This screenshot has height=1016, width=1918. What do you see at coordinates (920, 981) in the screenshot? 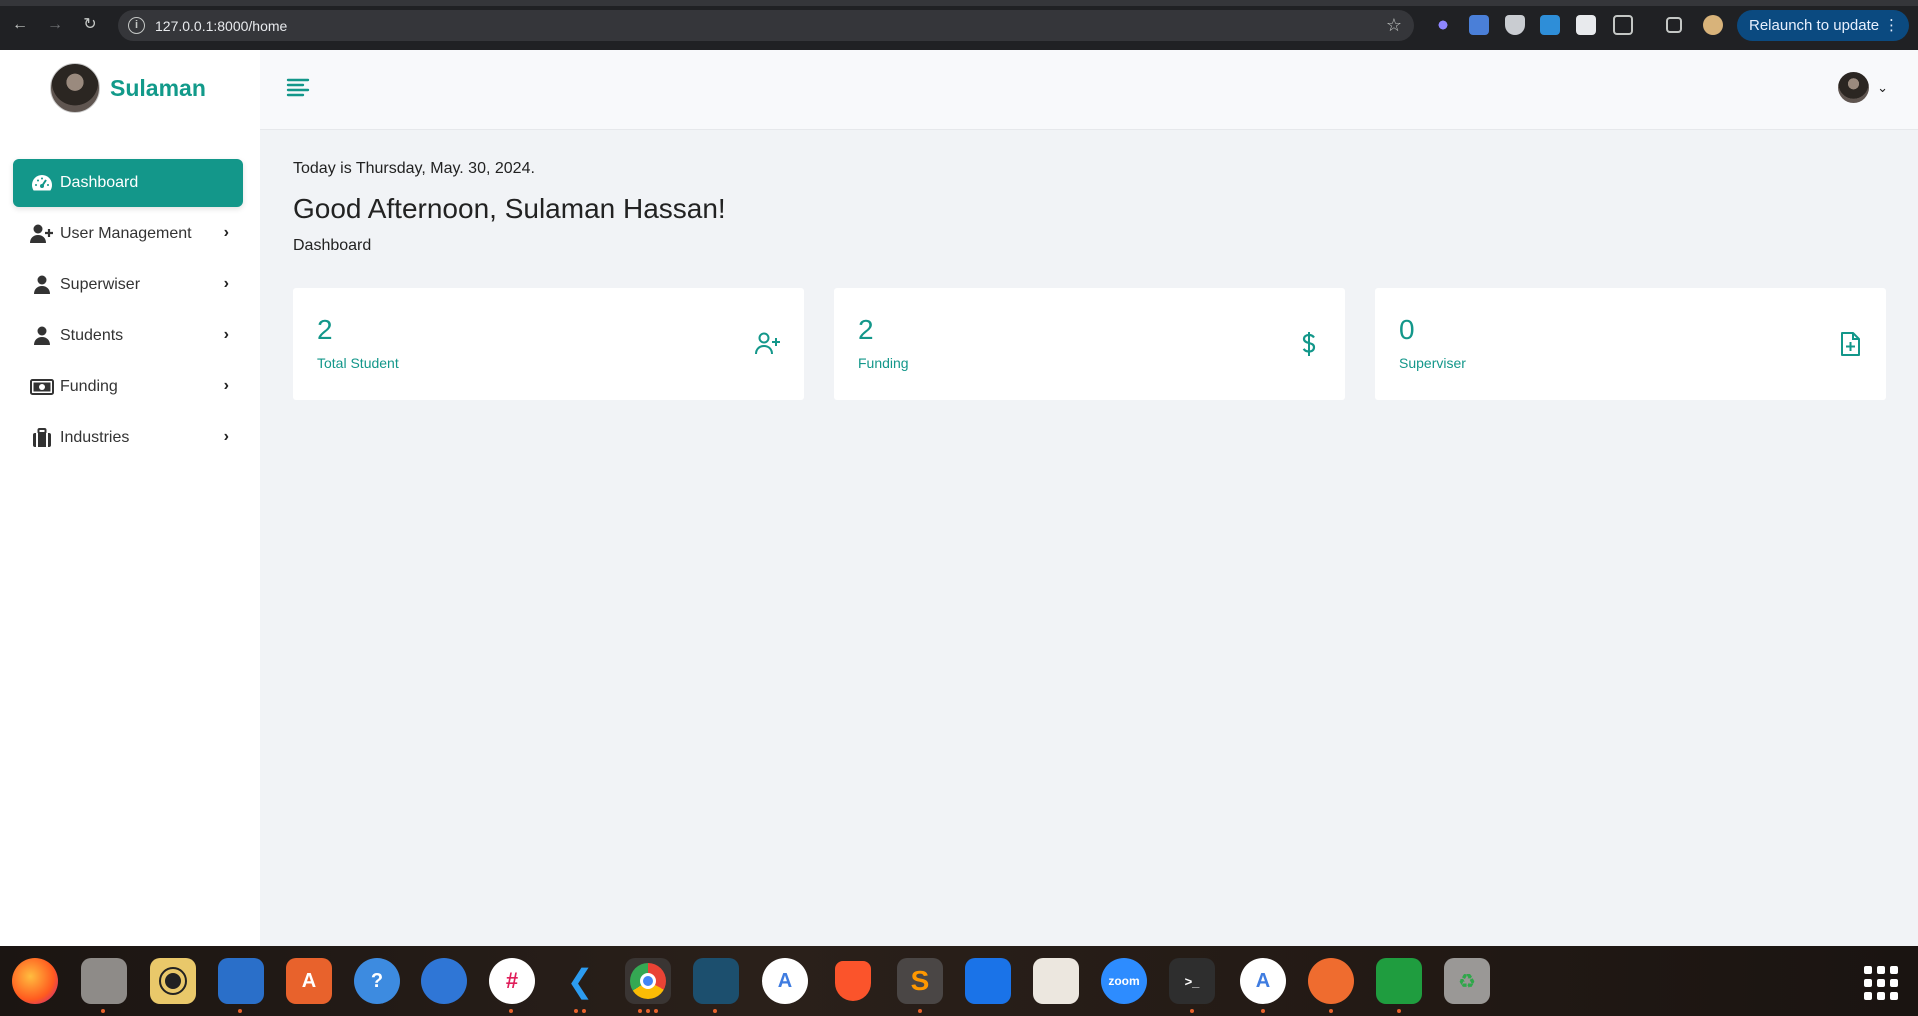
I see `sublime-text-icon: S` at bounding box center [920, 981].